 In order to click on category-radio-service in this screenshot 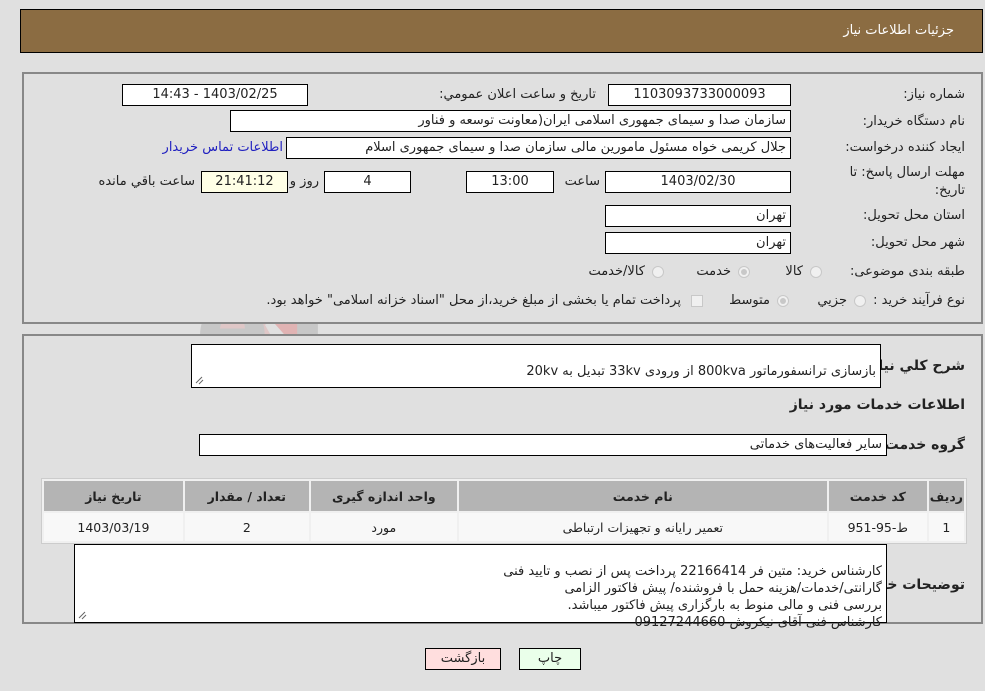, I will do `click(744, 272)`.